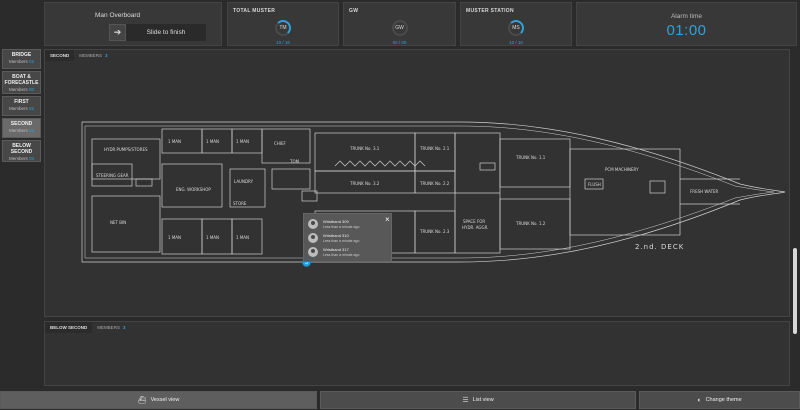  I want to click on list-item: Wristband 309 Less than a minute ago, so click(348, 225).